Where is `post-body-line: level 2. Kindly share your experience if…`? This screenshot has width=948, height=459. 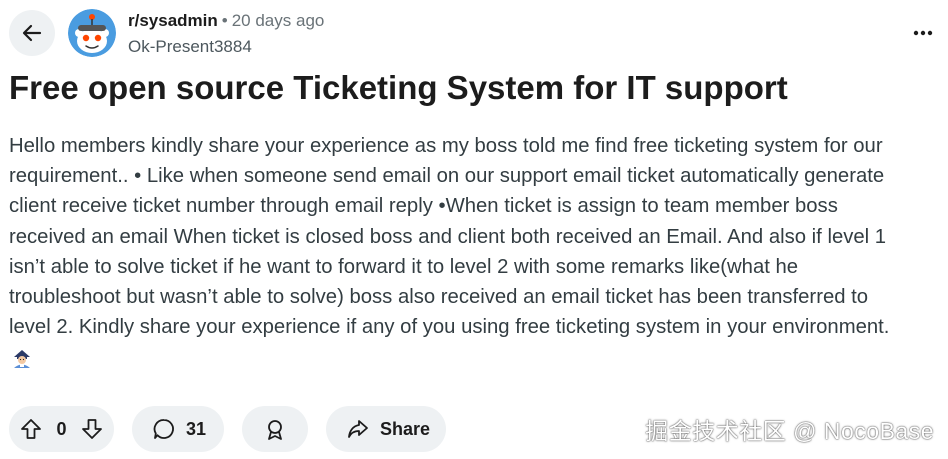
post-body-line: level 2. Kindly share your experience if… is located at coordinates (449, 327).